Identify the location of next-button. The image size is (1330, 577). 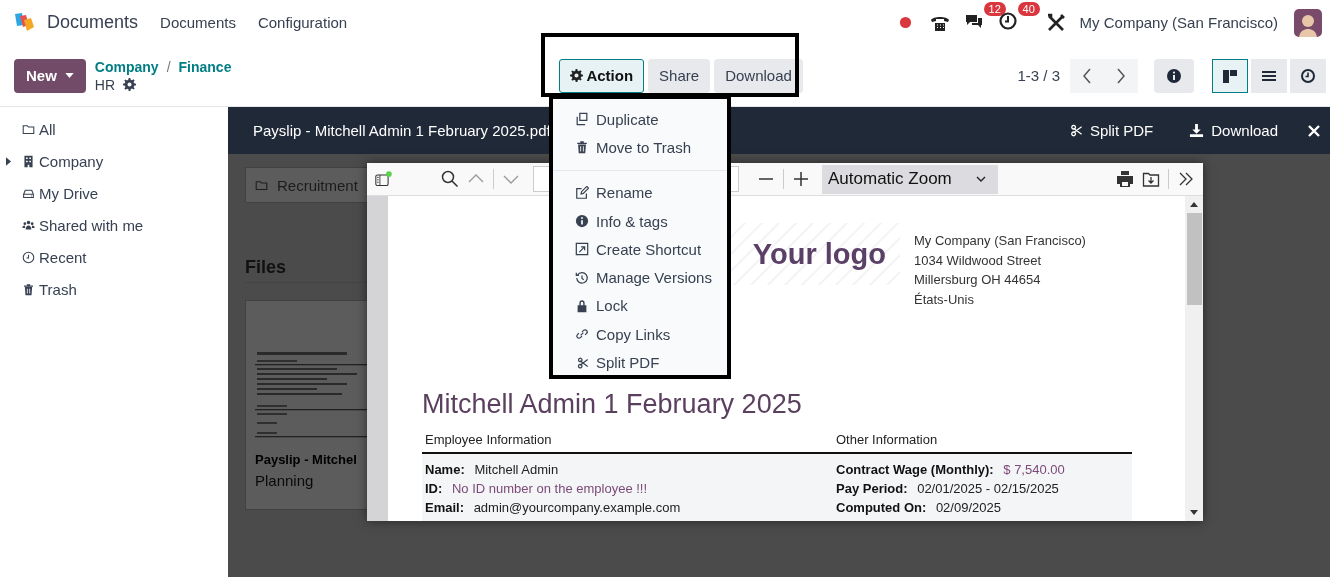
(1121, 75).